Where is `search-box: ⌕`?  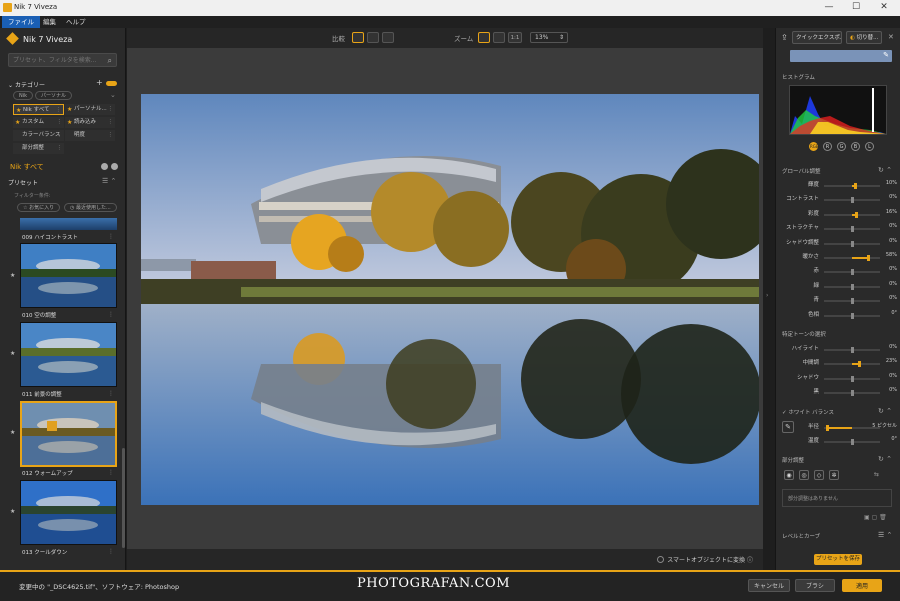
search-box: ⌕ is located at coordinates (62, 60).